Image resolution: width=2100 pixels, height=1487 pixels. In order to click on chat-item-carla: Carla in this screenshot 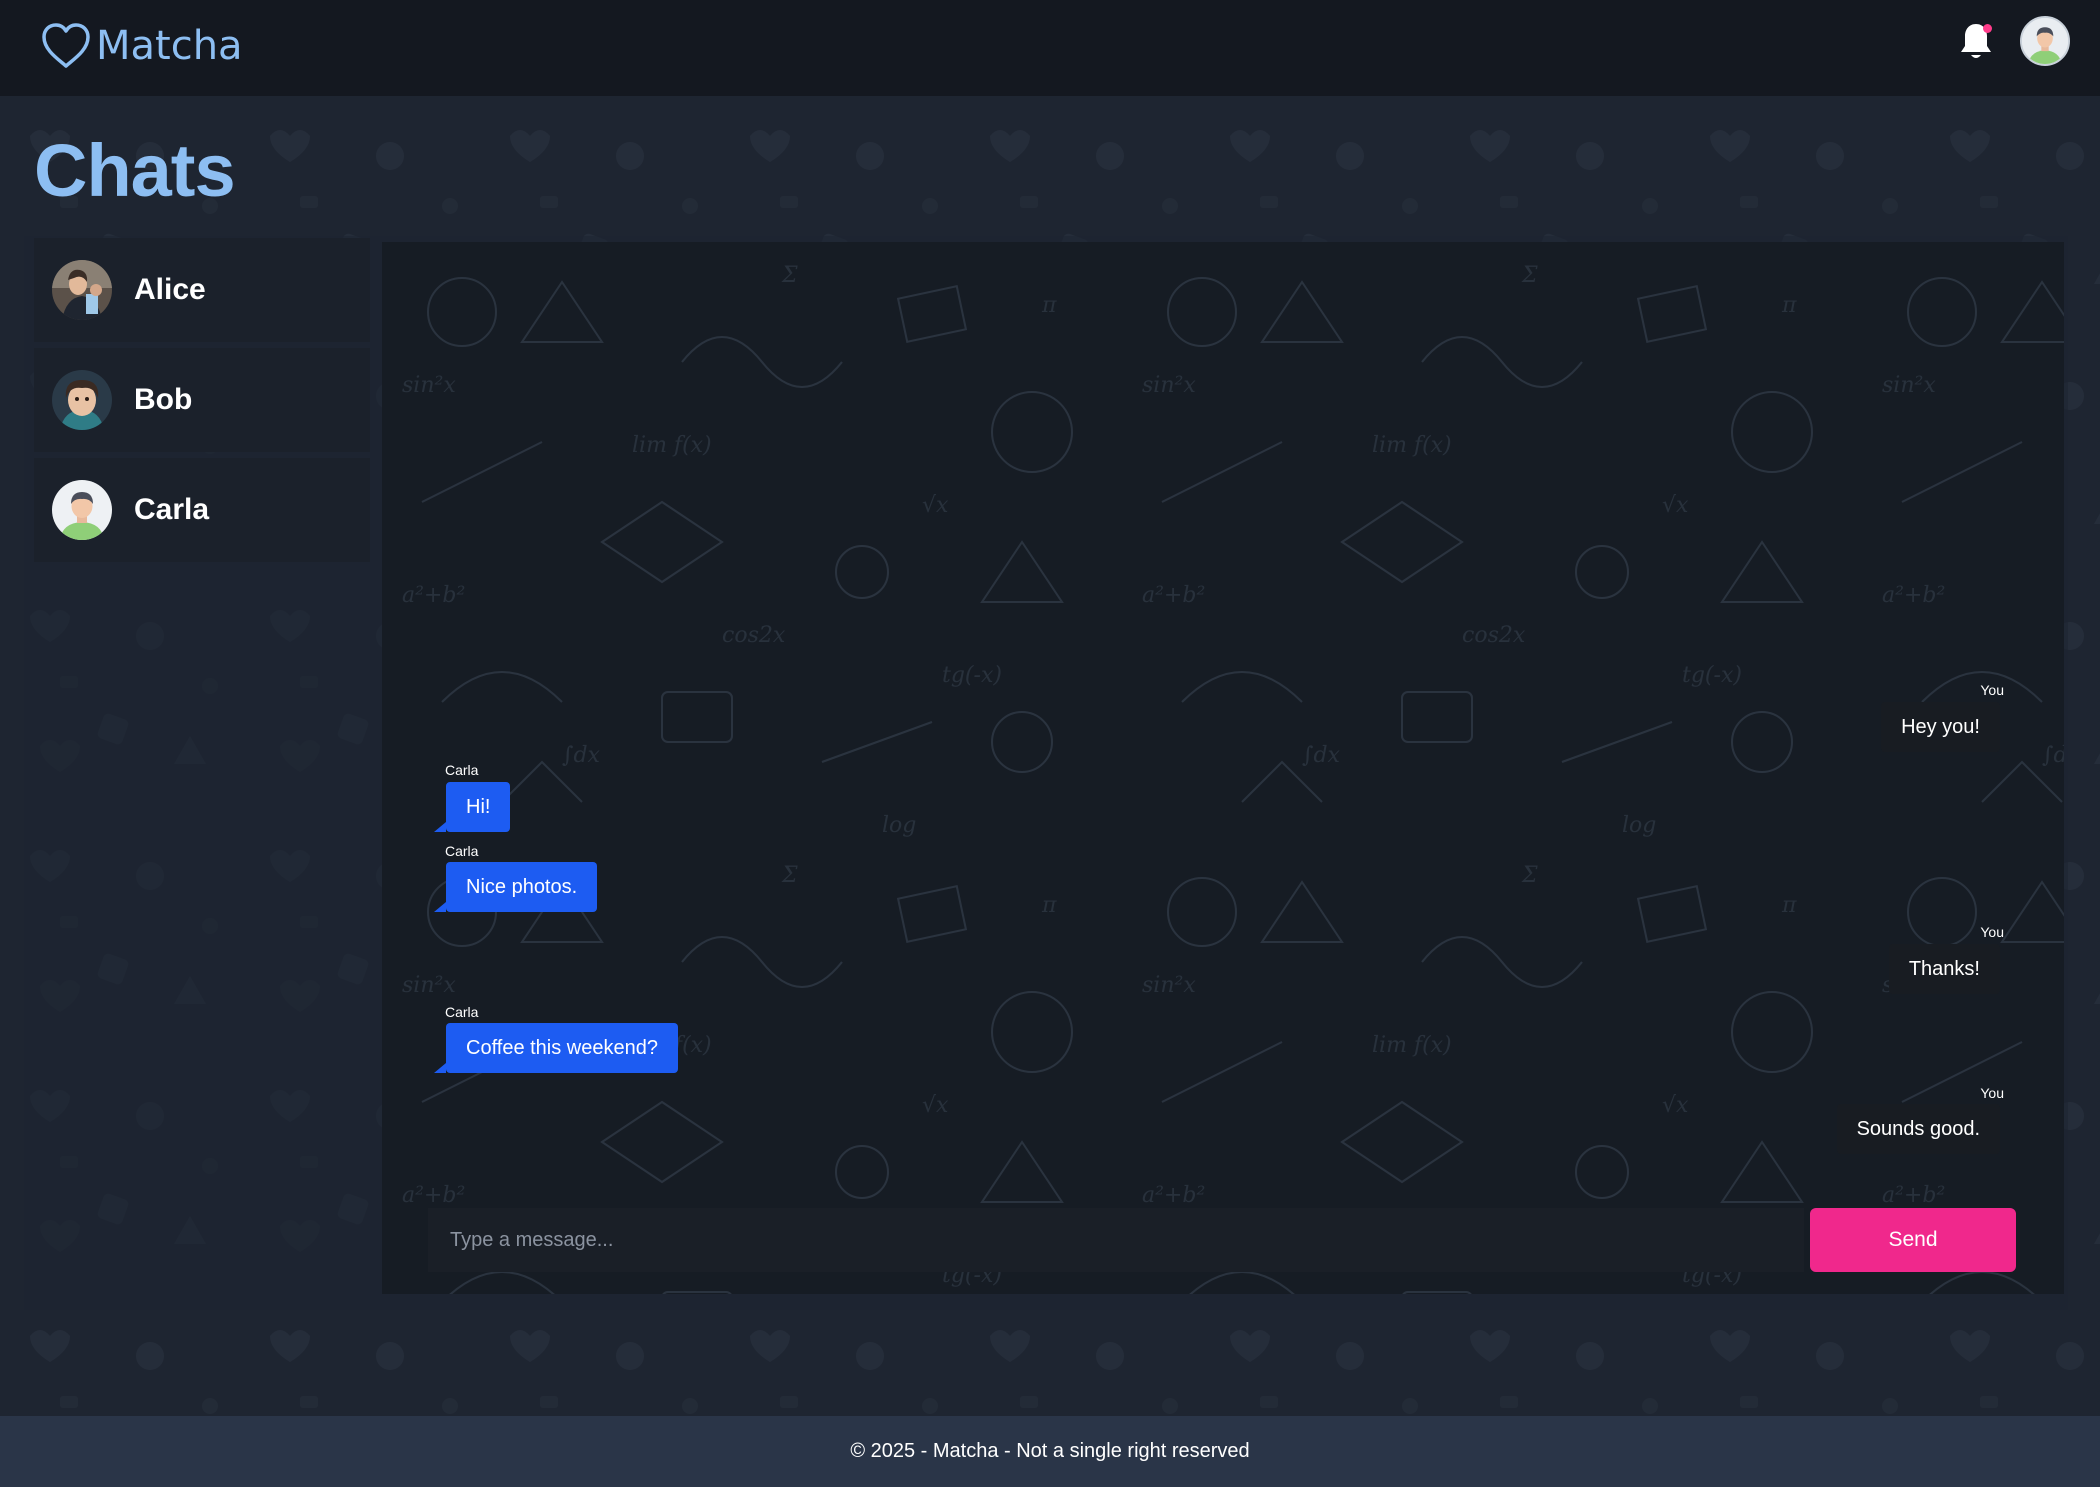, I will do `click(202, 510)`.